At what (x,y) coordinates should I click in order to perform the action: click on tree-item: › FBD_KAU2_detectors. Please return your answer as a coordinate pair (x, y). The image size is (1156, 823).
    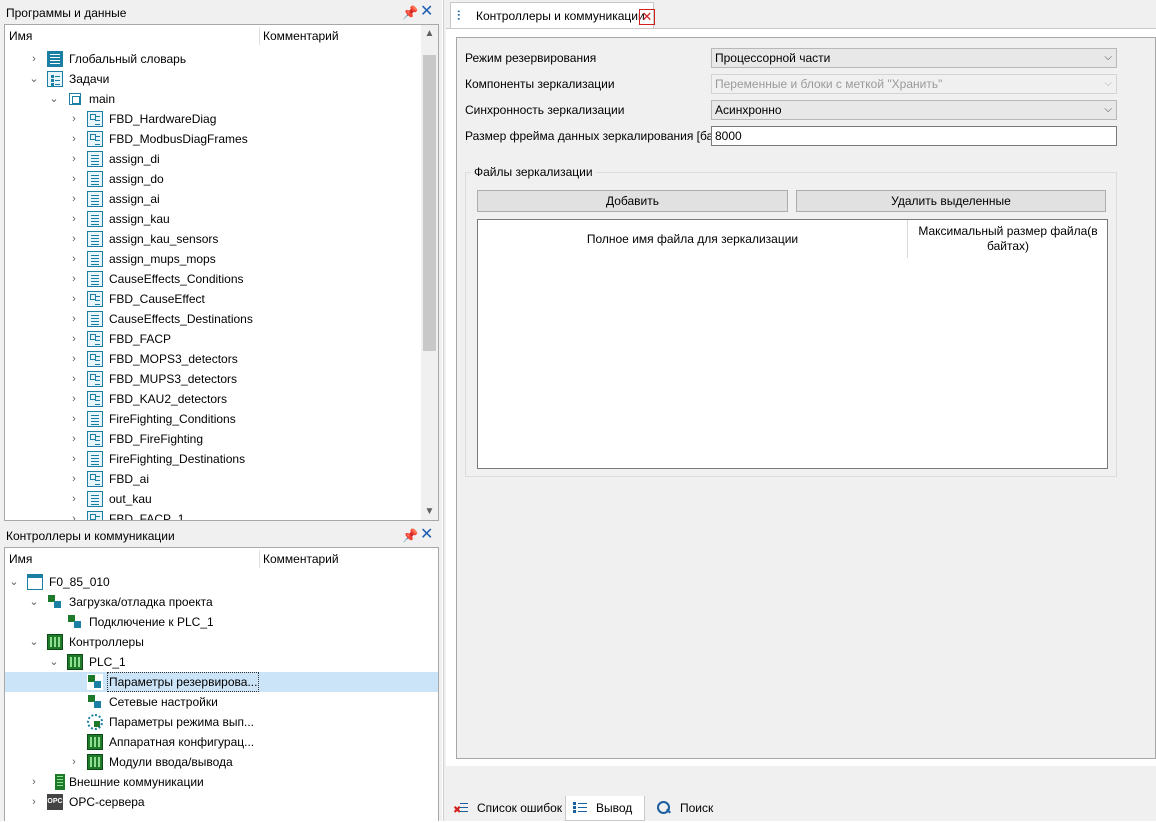
    Looking at the image, I should click on (221, 399).